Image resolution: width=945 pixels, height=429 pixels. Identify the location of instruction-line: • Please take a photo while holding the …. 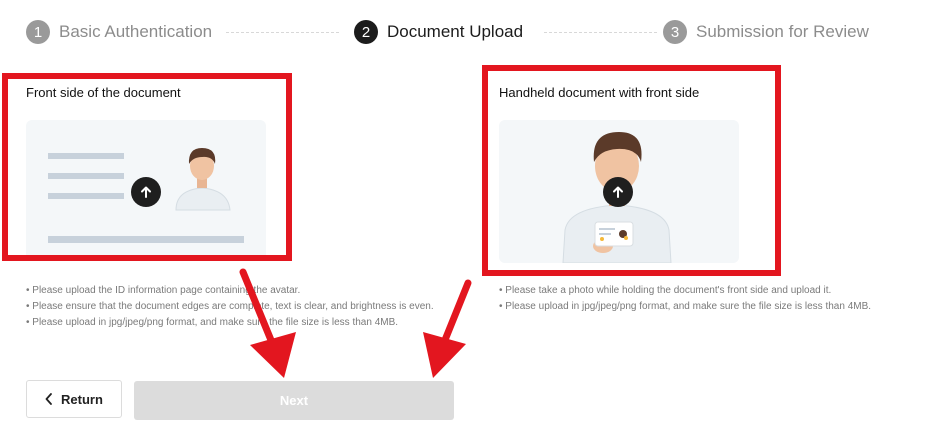
(665, 290).